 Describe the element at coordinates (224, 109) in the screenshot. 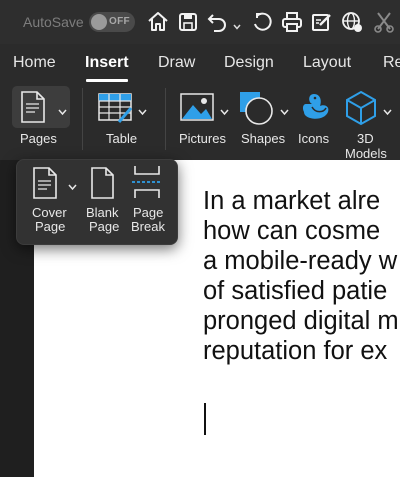

I see `pictures-dropdown-icon` at that location.